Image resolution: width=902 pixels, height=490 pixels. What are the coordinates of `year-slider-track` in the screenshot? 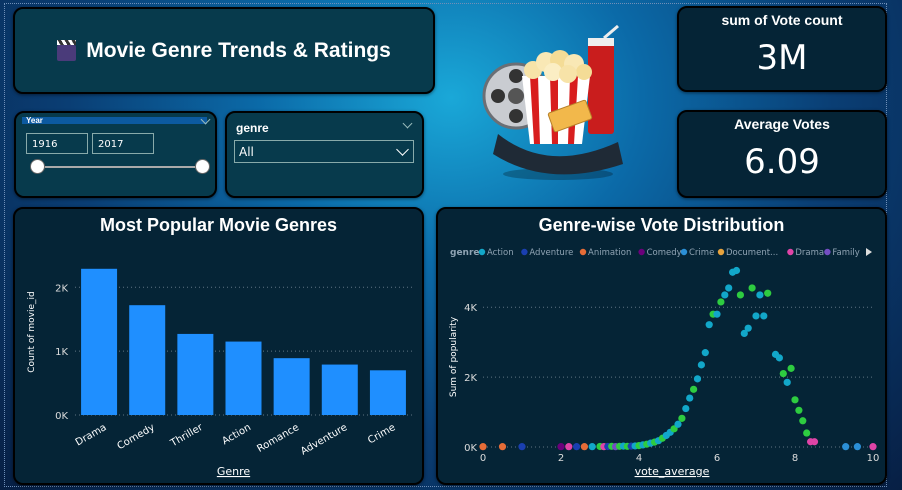 It's located at (120, 167).